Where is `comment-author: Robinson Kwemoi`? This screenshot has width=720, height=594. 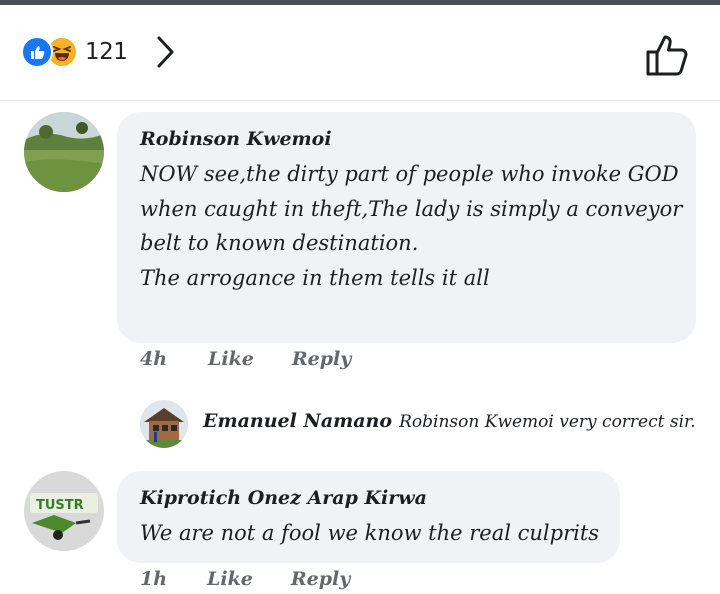 comment-author: Robinson Kwemoi is located at coordinates (236, 139).